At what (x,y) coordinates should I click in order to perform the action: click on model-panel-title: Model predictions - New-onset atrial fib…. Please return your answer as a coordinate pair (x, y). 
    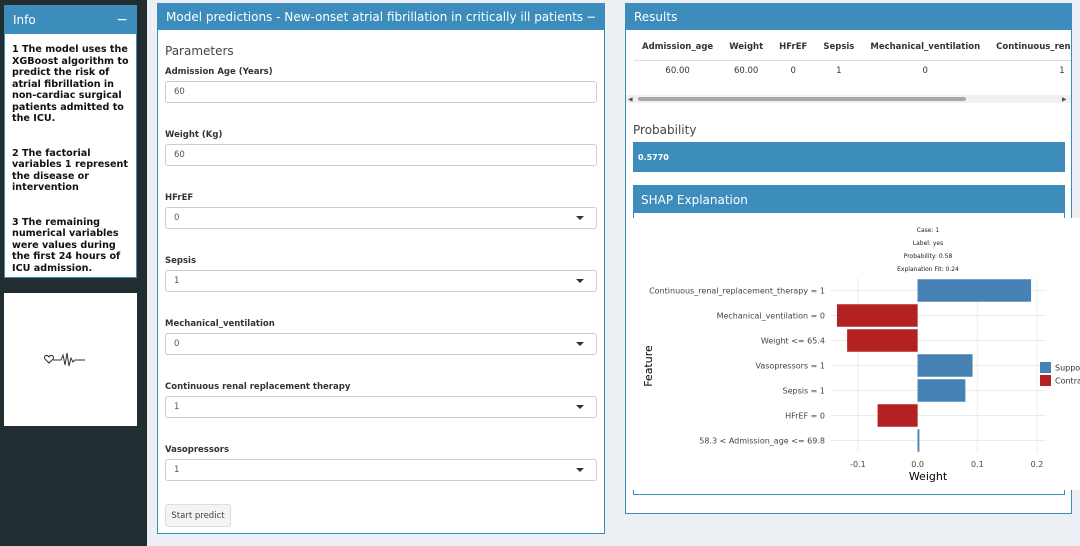
    Looking at the image, I should click on (375, 17).